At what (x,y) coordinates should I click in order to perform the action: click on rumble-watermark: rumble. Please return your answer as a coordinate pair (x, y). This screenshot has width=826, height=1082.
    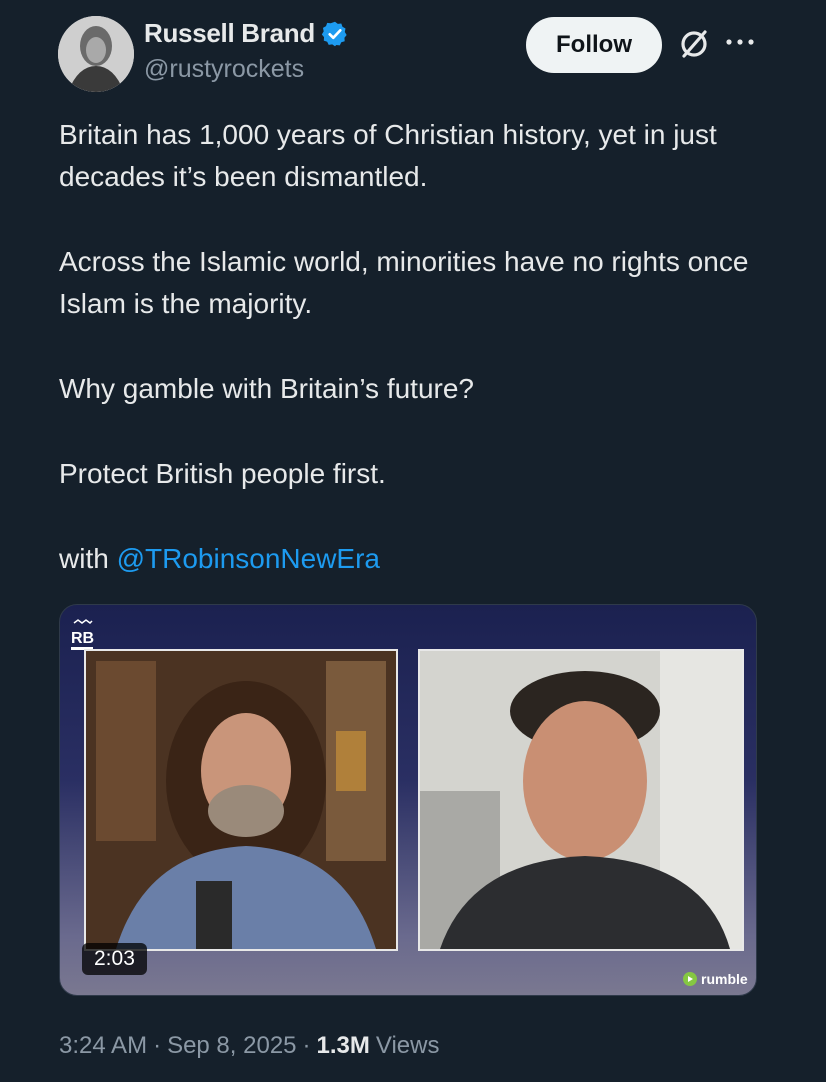
    Looking at the image, I should click on (715, 979).